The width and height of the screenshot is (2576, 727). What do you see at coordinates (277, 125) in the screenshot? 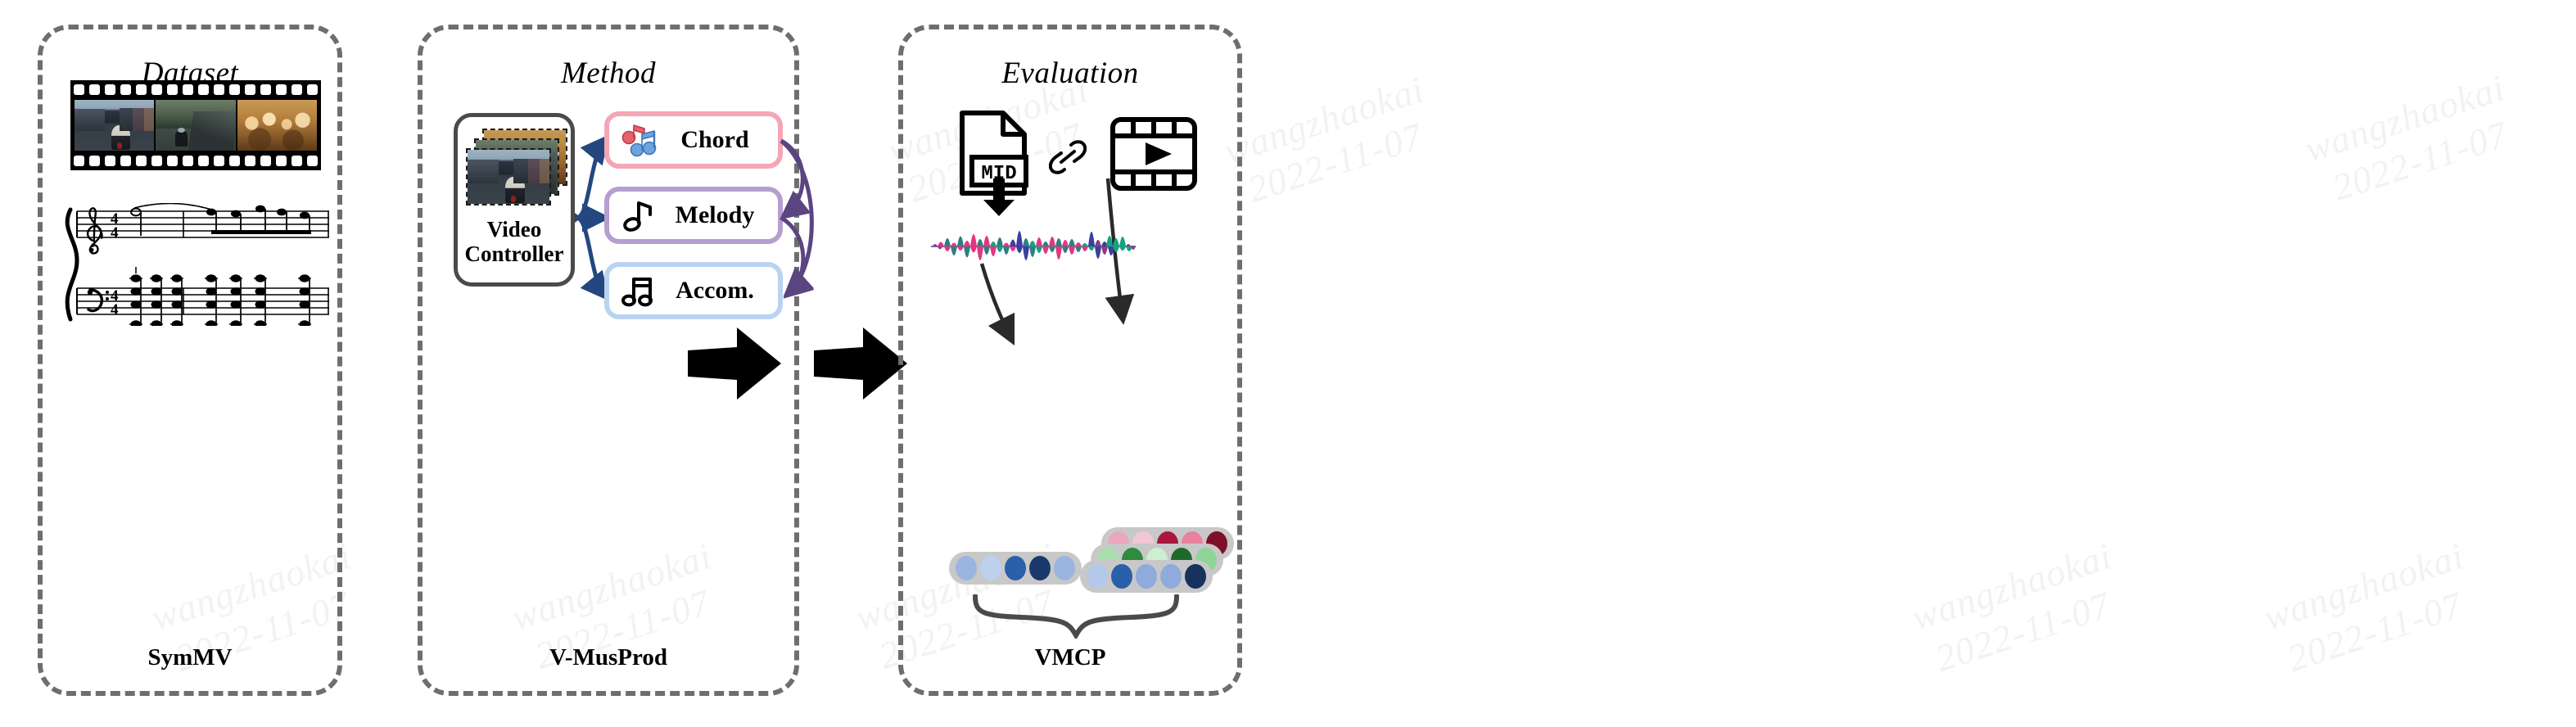
I see `film-frame-crowd` at bounding box center [277, 125].